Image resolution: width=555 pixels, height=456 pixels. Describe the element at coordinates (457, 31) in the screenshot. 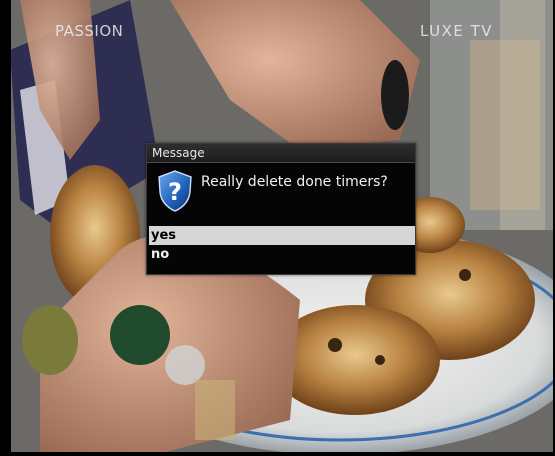

I see `channel-logo-right: LUXE TV` at that location.